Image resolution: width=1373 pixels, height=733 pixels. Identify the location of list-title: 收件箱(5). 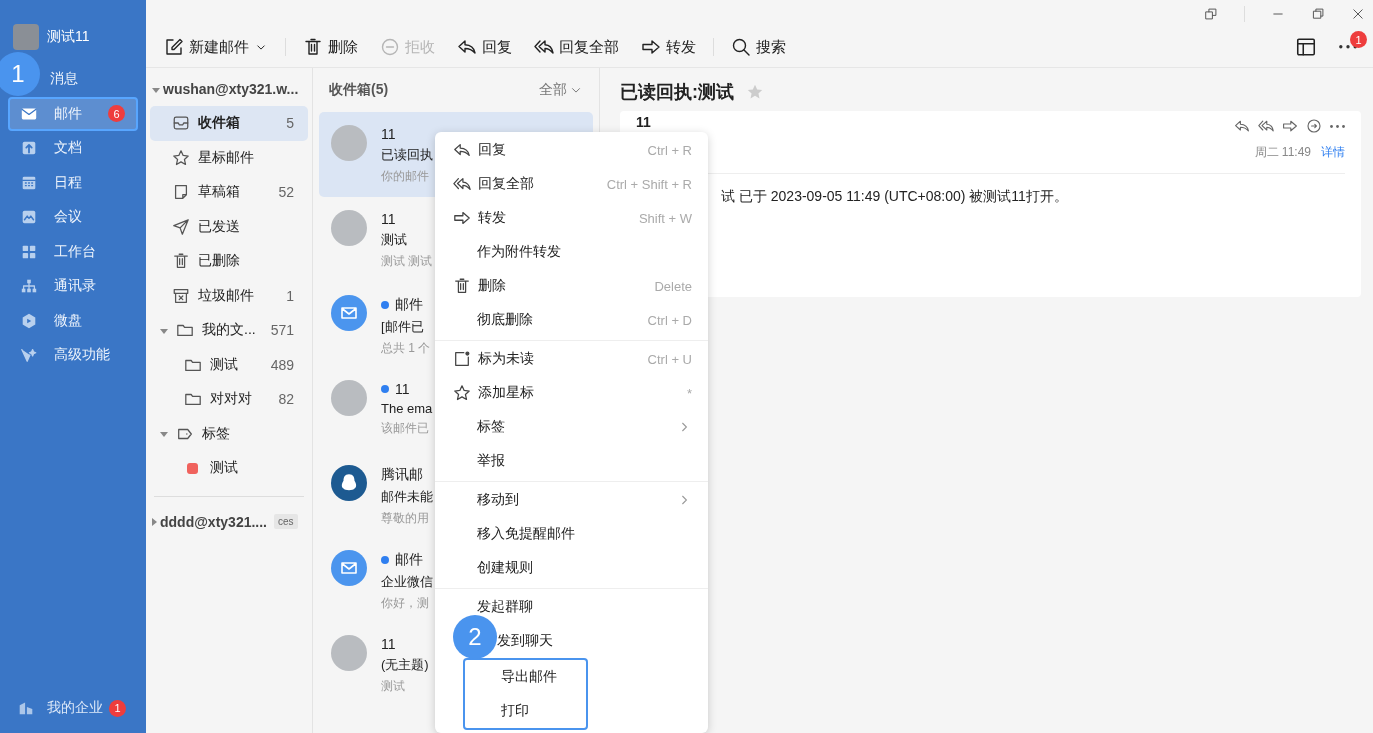
(359, 90).